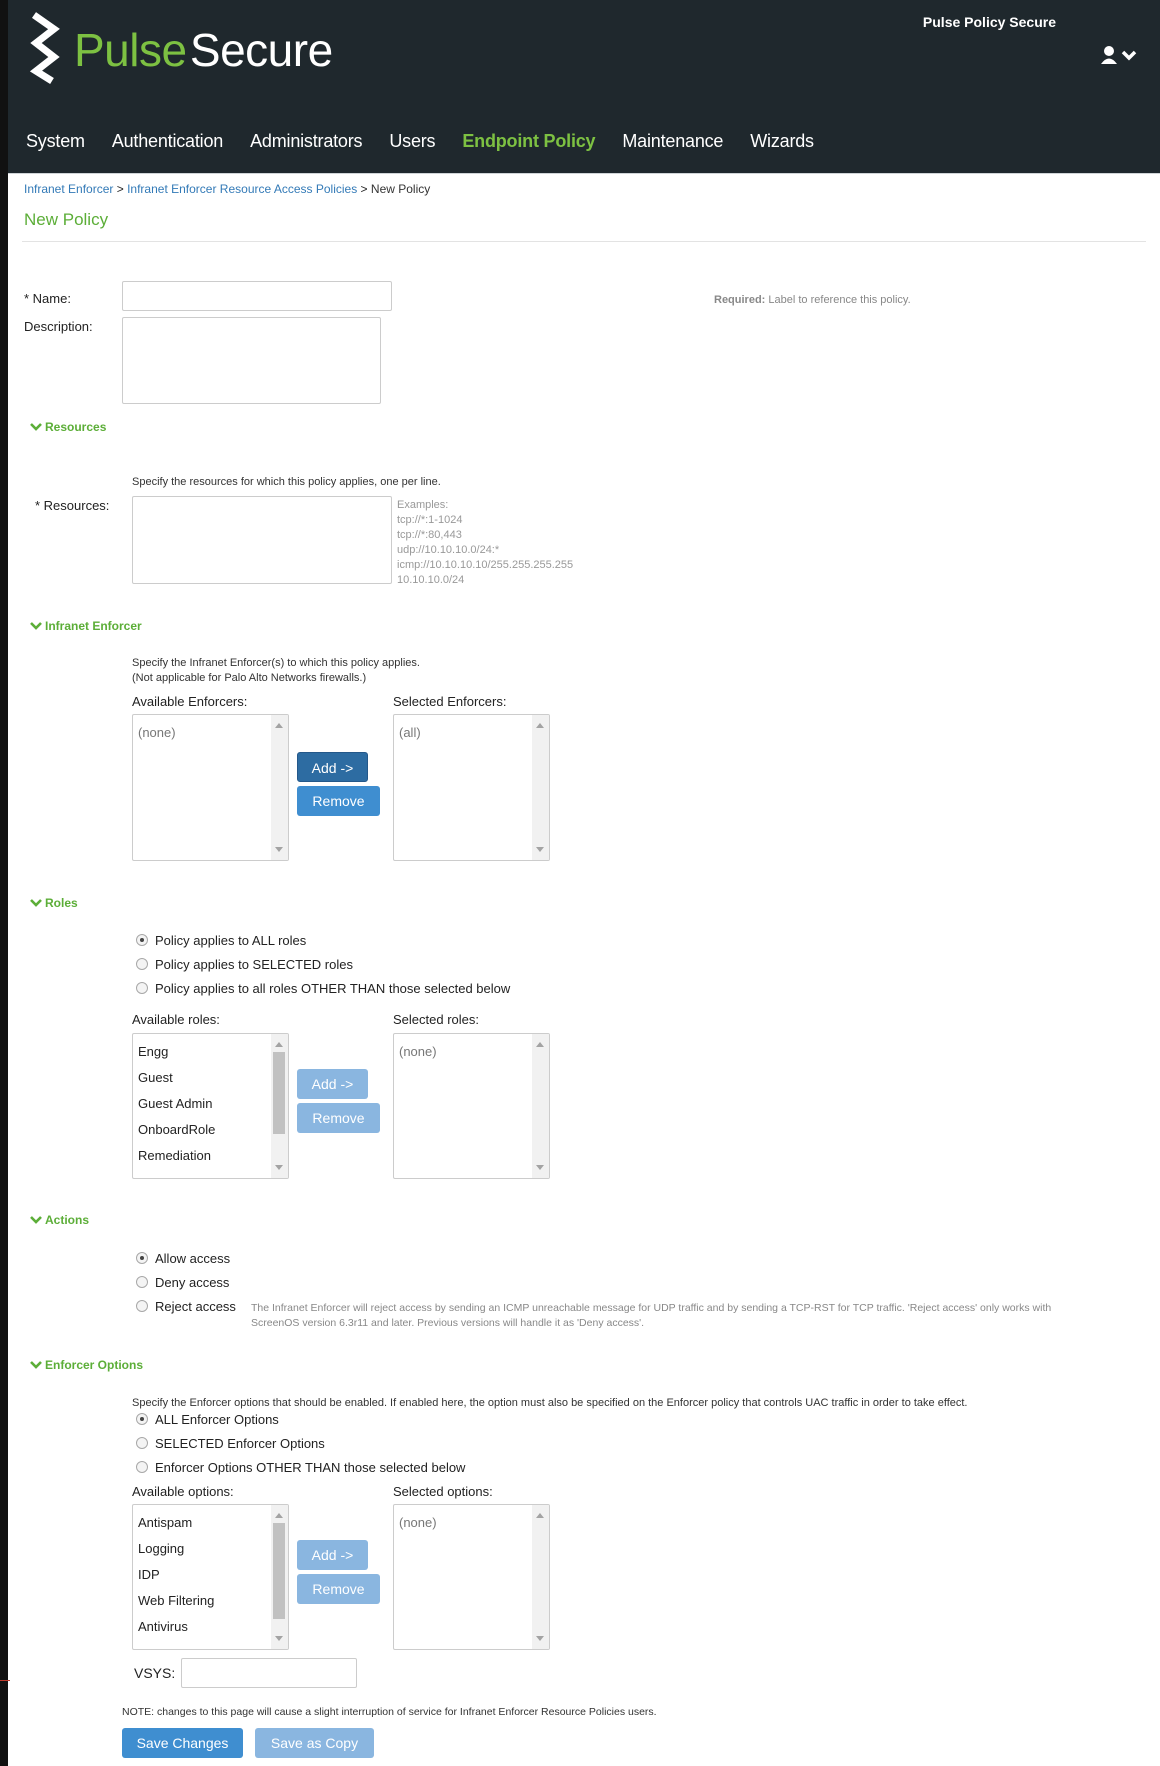 The width and height of the screenshot is (1160, 1766). I want to click on available-enforcers-label: Available Enforcers:, so click(190, 701).